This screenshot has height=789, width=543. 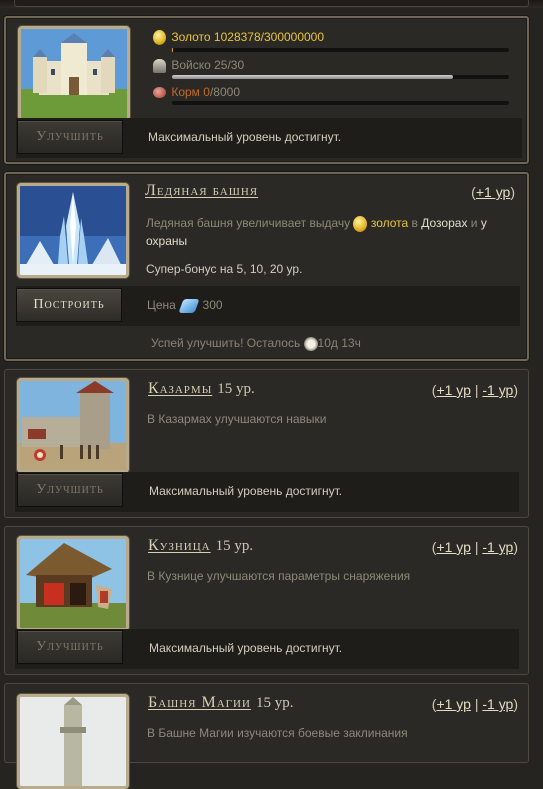 I want to click on barracks-level-links: (+1 ур | -1 ур), so click(x=475, y=390).